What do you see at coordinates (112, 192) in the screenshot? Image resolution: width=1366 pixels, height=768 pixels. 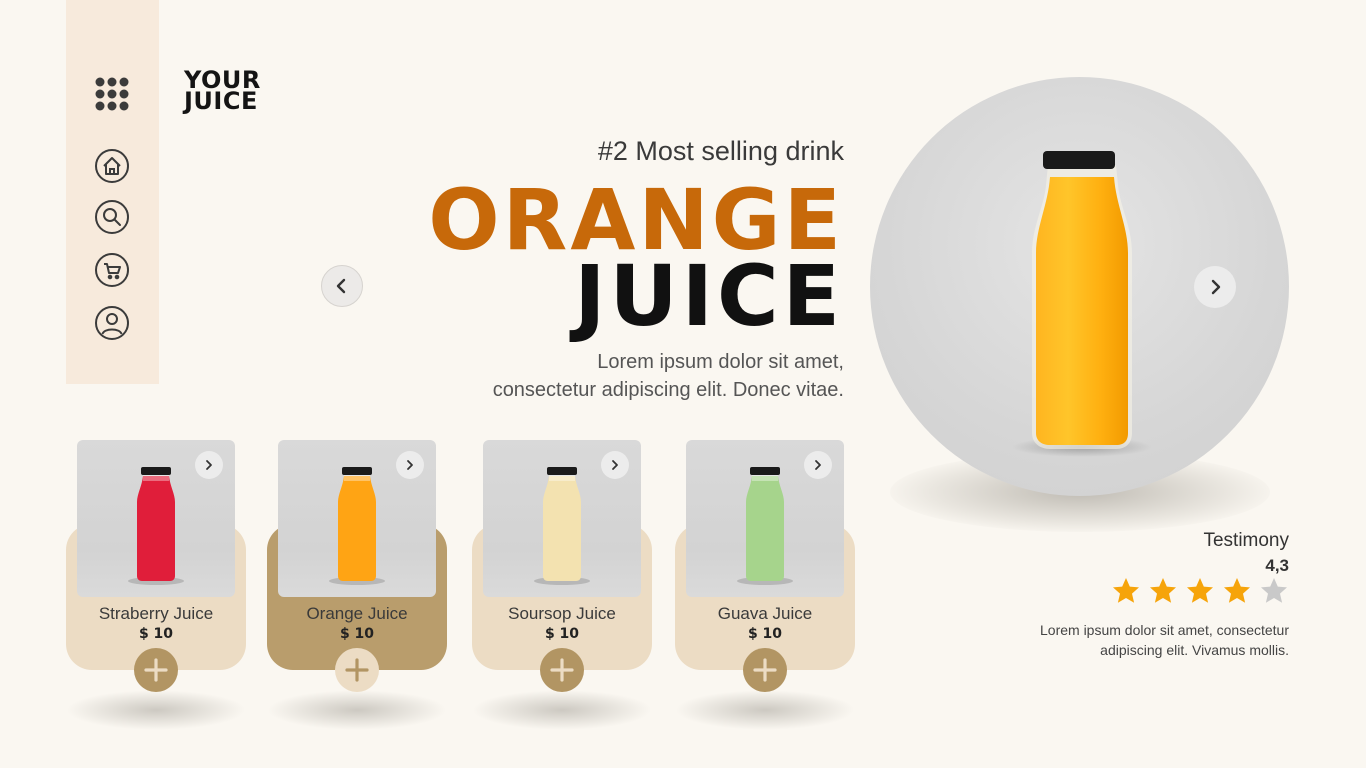 I see `sidebar` at bounding box center [112, 192].